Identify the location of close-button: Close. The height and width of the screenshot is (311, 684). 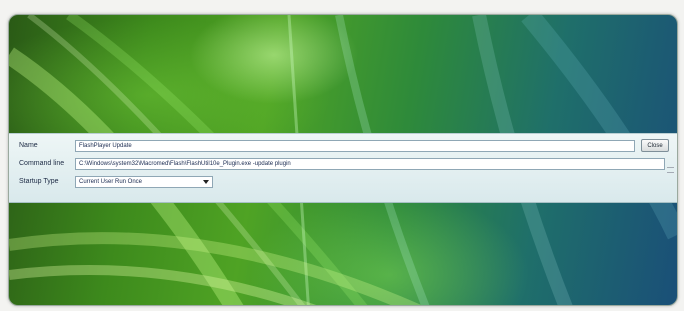
(655, 145).